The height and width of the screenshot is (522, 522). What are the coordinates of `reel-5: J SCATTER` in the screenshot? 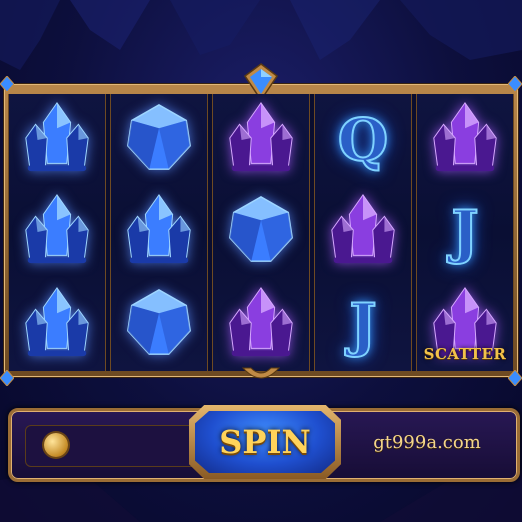 It's located at (465, 232).